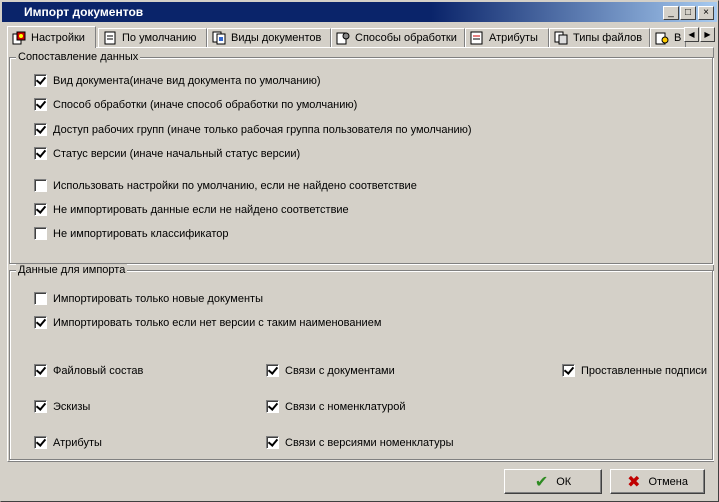 This screenshot has width=719, height=502. I want to click on checkbox-label: Файловый состав, so click(98, 370).